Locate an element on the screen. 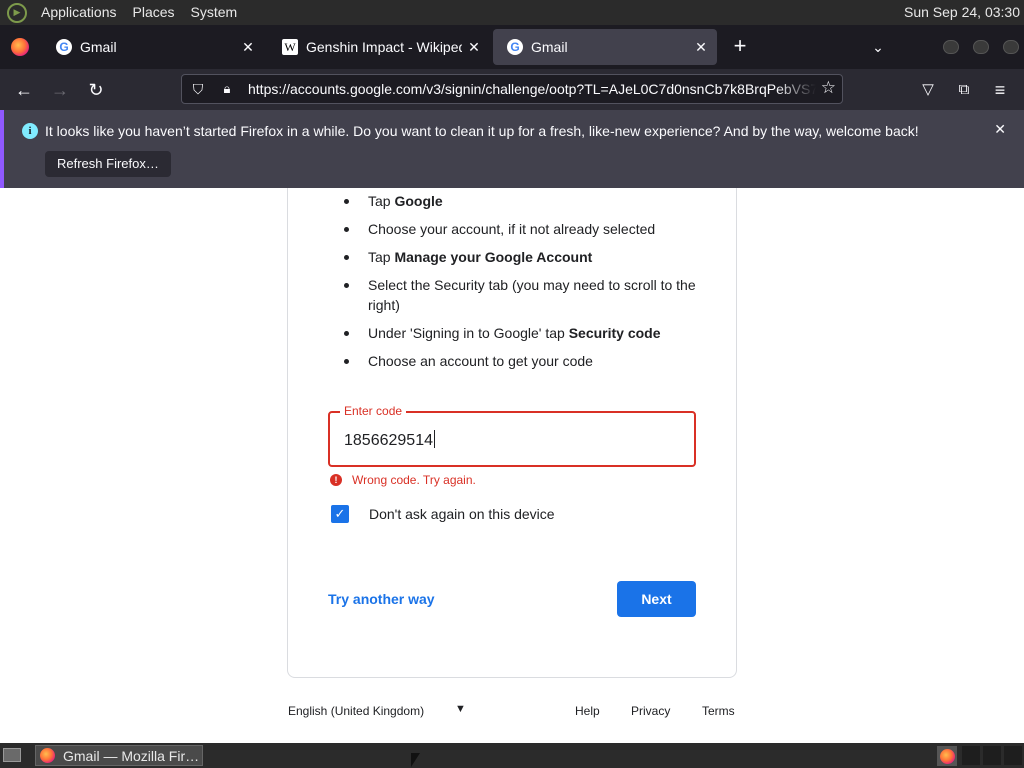 The width and height of the screenshot is (1024, 768). tray-firefox-icon is located at coordinates (947, 756).